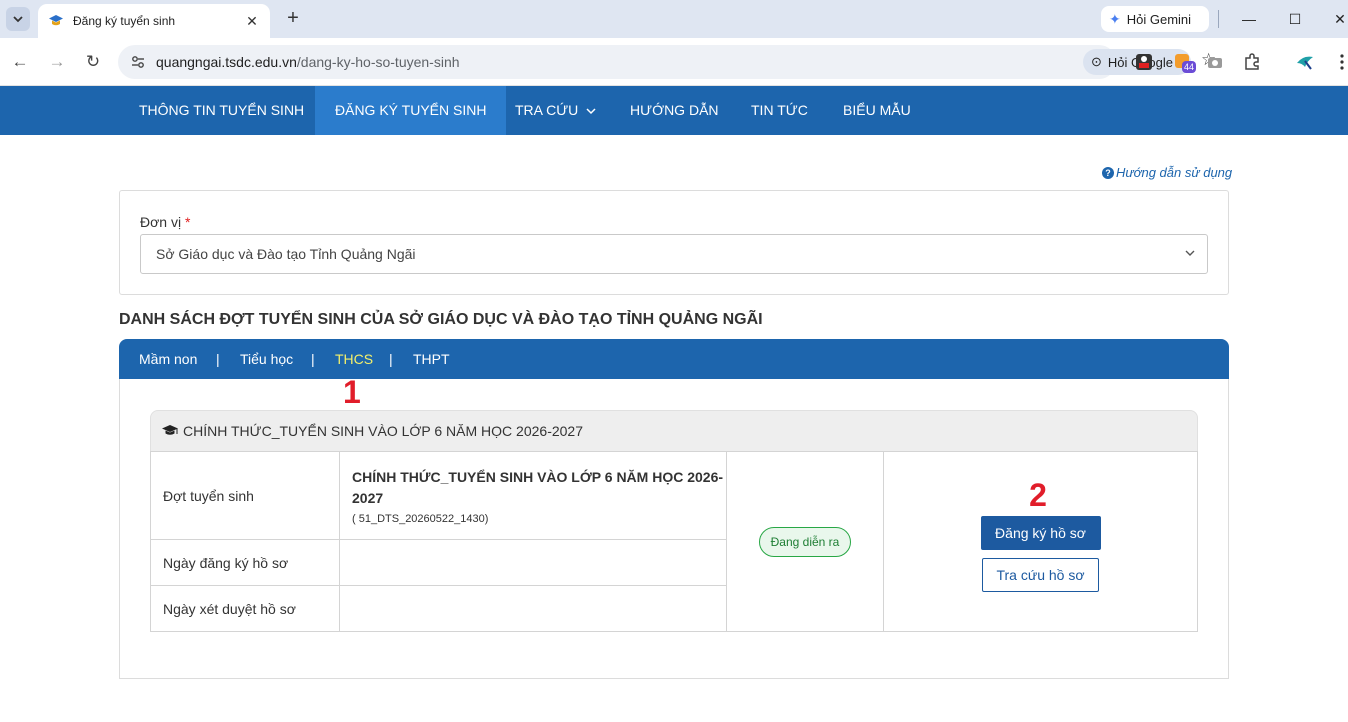  Describe the element at coordinates (1305, 62) in the screenshot. I see `profile-bird-icon` at that location.